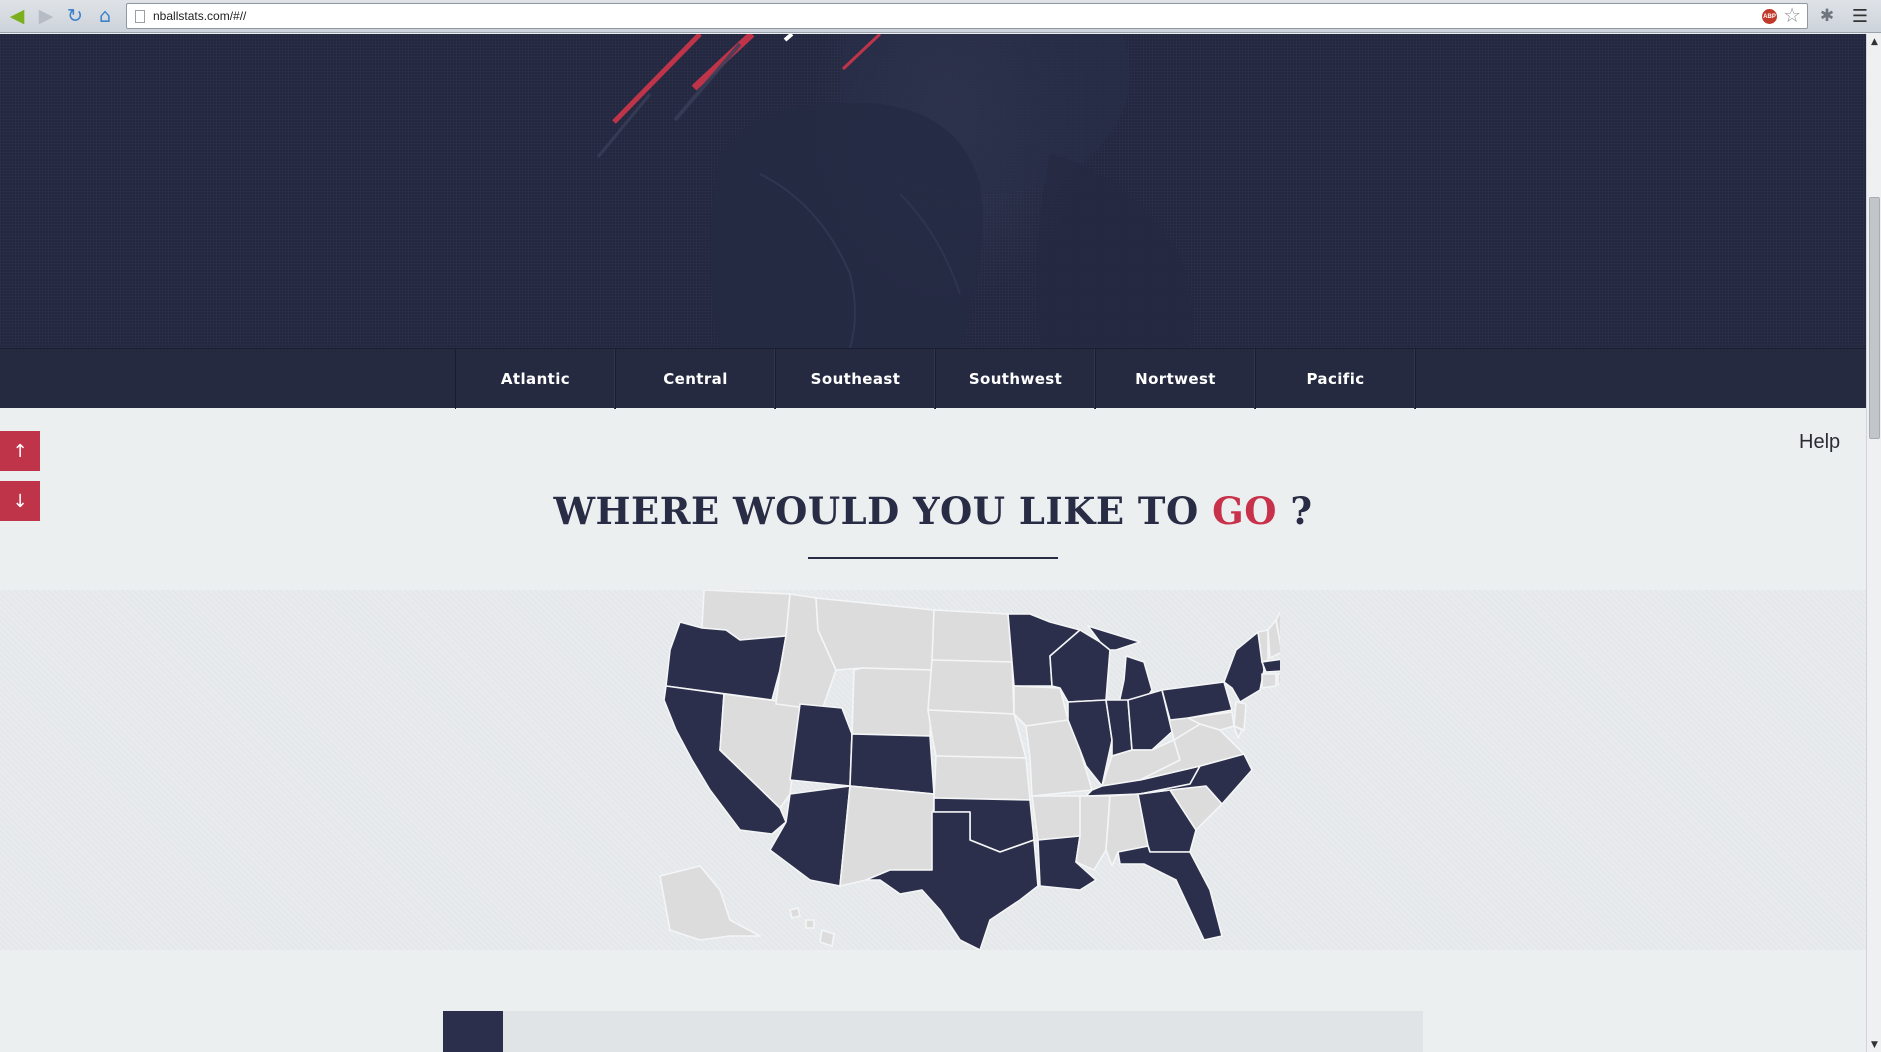 The image size is (1881, 1052). Describe the element at coordinates (1244, 667) in the screenshot. I see `state-new-york` at that location.